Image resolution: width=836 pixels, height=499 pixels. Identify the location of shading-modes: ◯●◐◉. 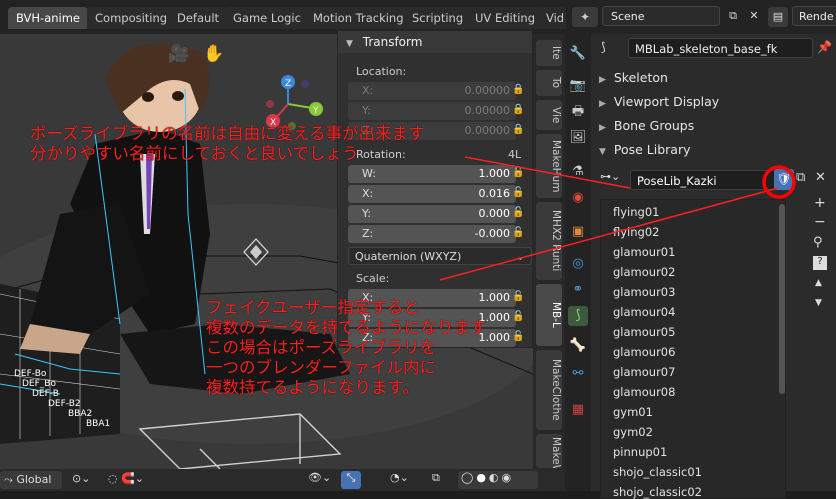
(498, 480).